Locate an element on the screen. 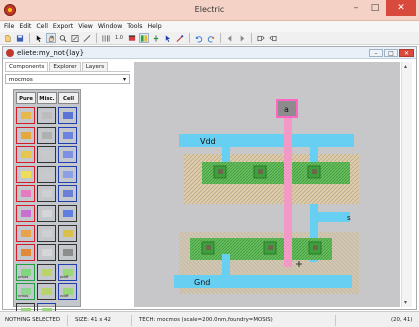  document-minimize-button: – is located at coordinates (376, 53).